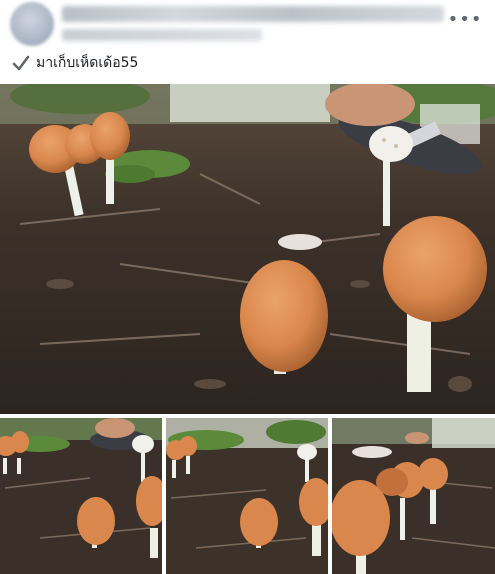 The image size is (495, 574). I want to click on post-header: •••, so click(247, 24).